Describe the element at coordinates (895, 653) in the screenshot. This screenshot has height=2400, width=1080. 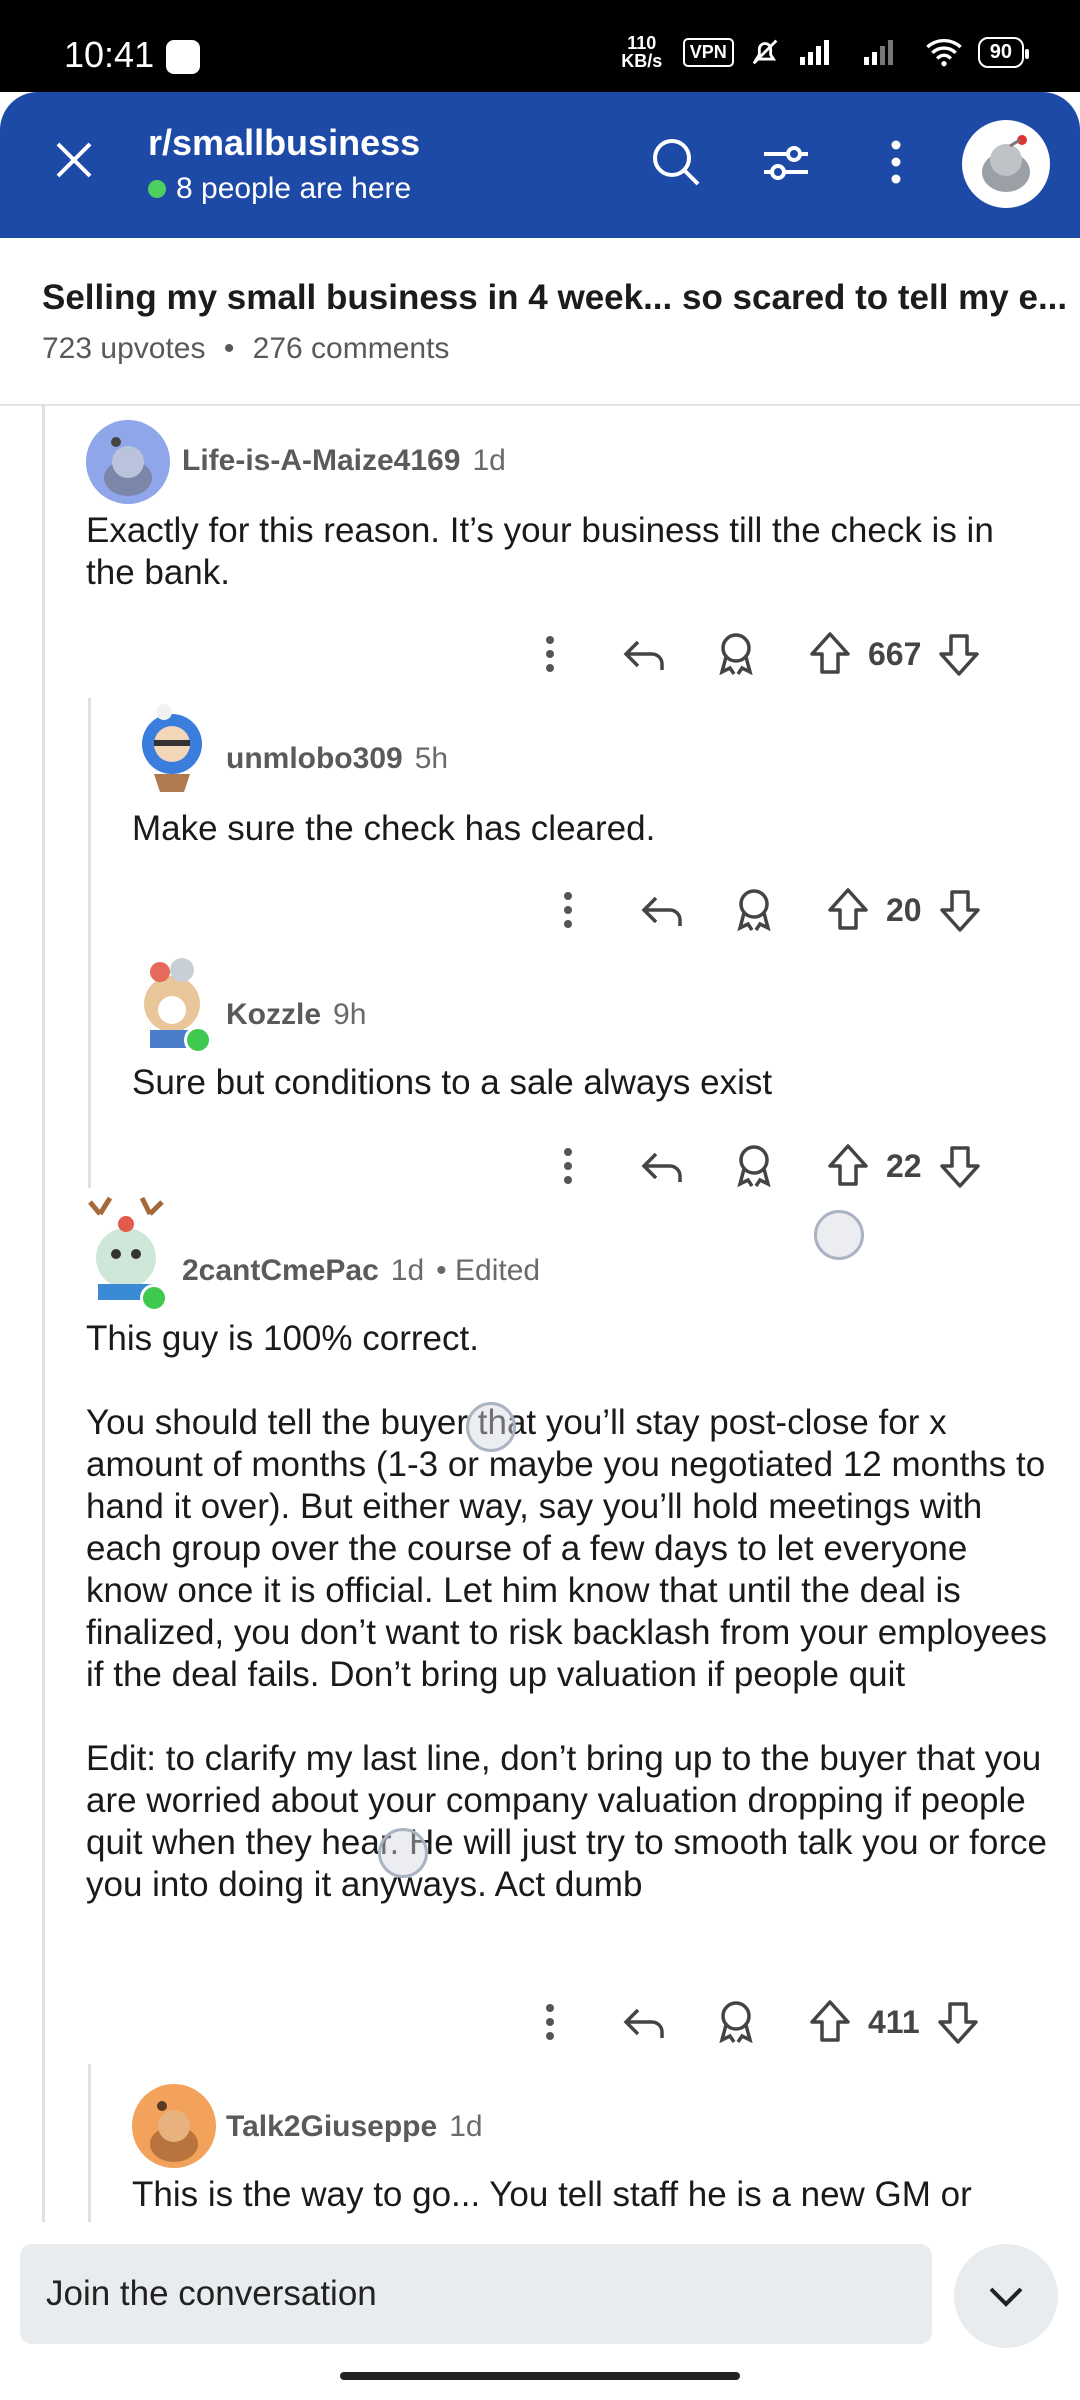
I see `vote-count: 667` at that location.